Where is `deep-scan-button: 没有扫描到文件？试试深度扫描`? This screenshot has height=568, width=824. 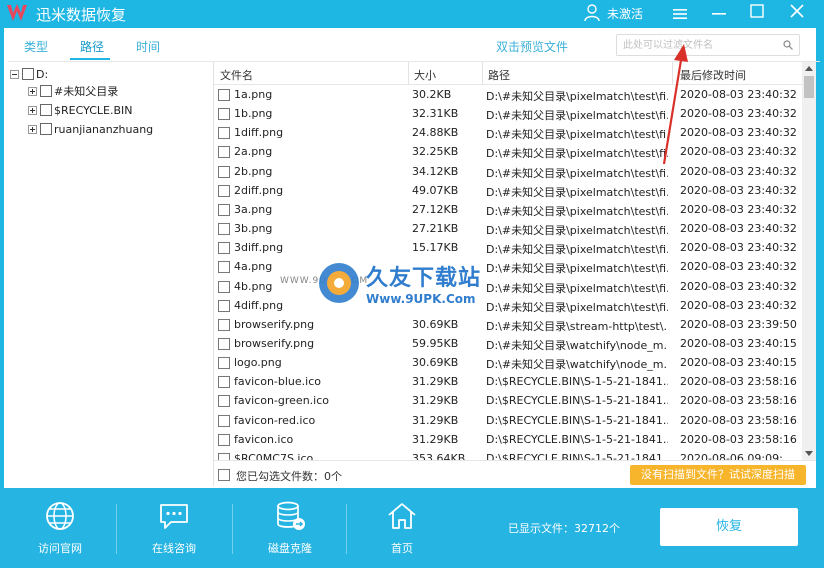 deep-scan-button: 没有扫描到文件？试试深度扫描 is located at coordinates (718, 475).